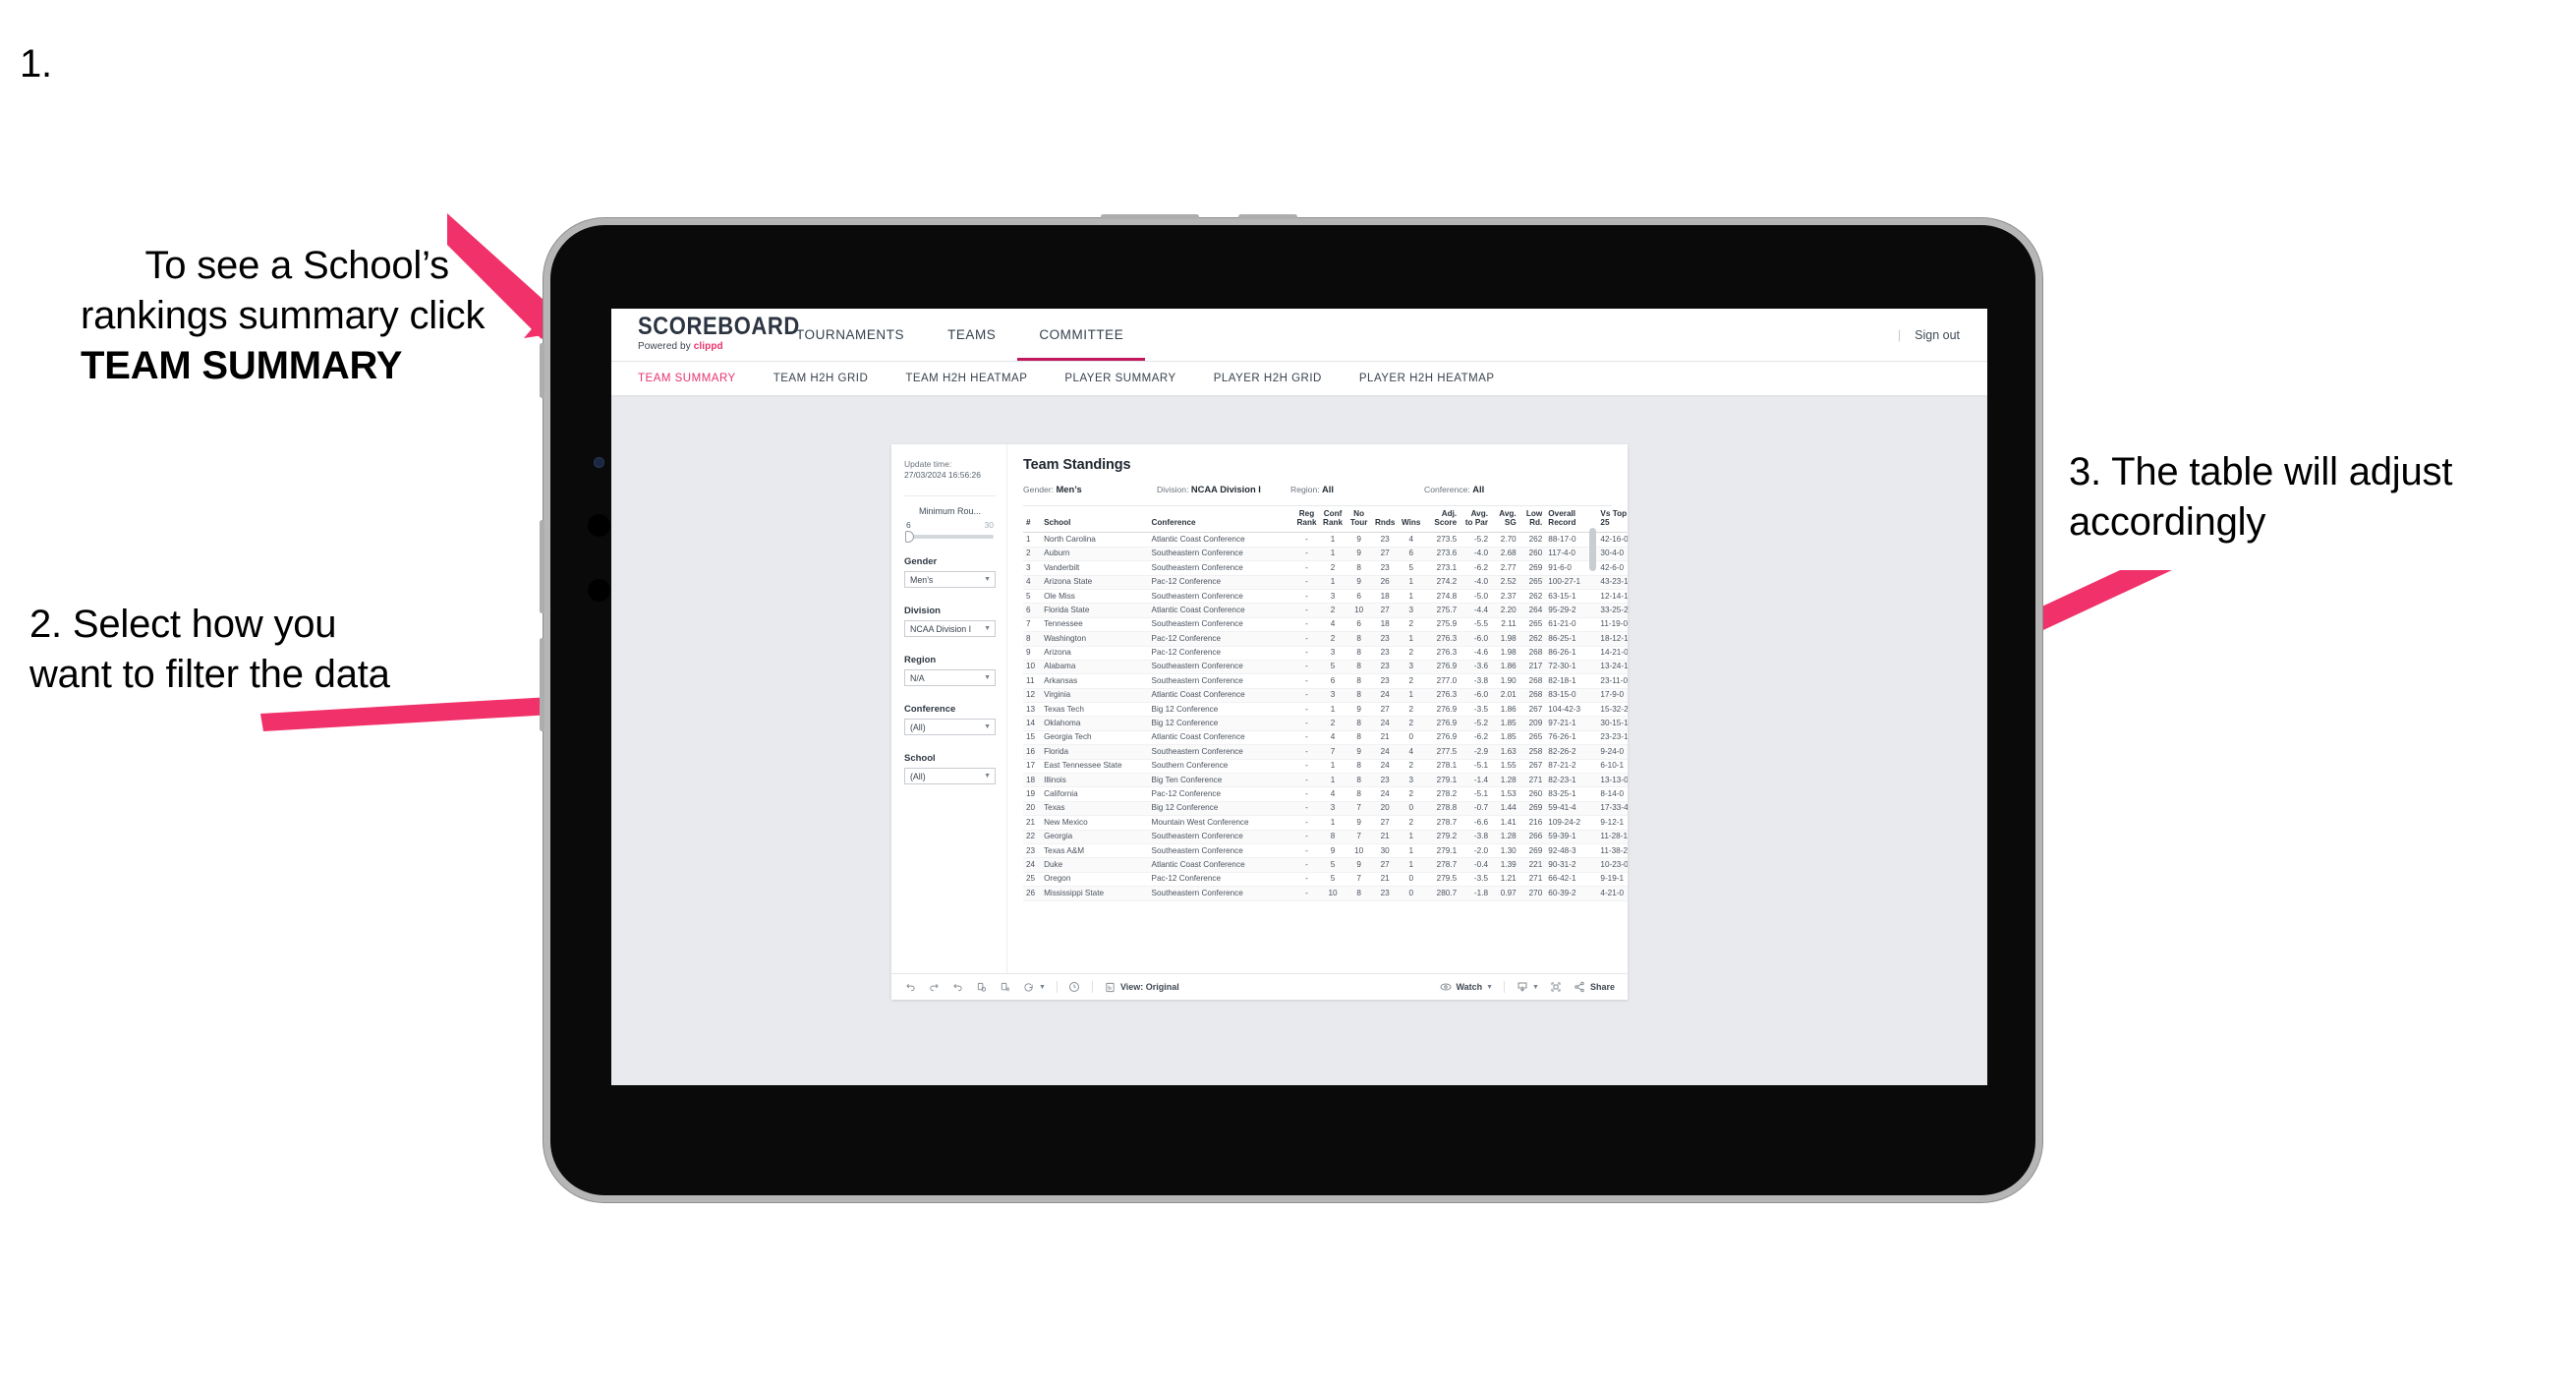 The height and width of the screenshot is (1386, 2576). I want to click on device-button-power, so click(542, 370).